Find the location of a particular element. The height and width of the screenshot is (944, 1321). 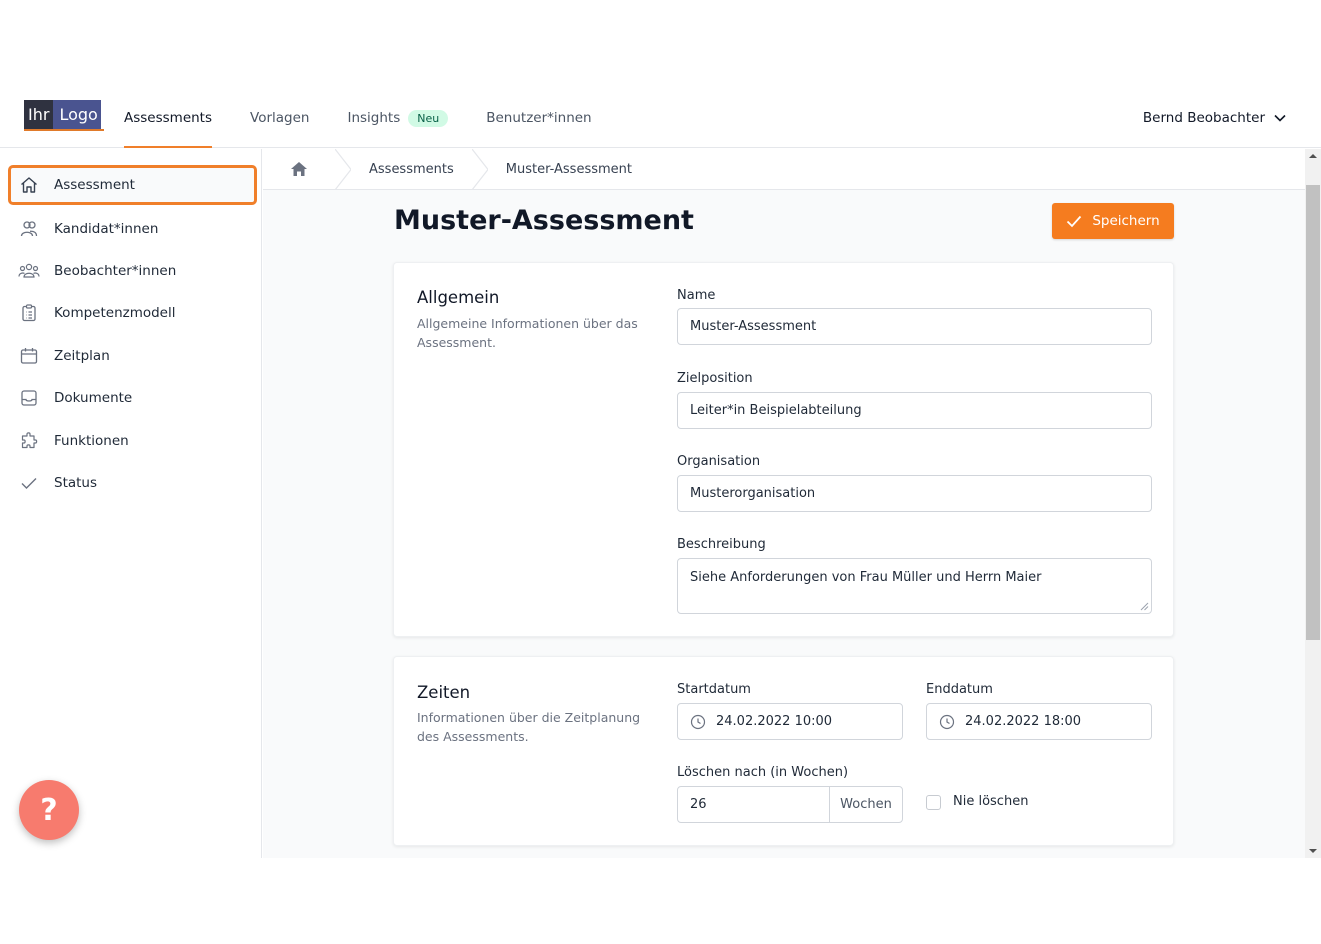

end-date-input: 24.02.2022 18:00 is located at coordinates (1039, 721).